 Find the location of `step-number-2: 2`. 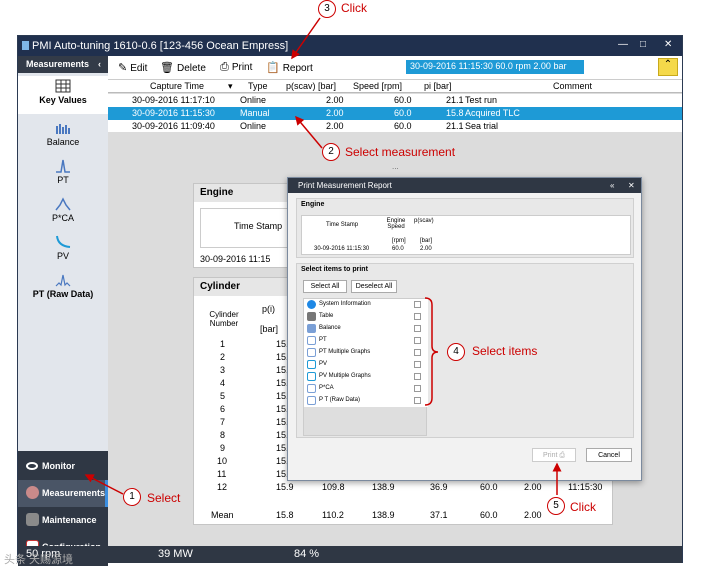

step-number-2: 2 is located at coordinates (331, 152).